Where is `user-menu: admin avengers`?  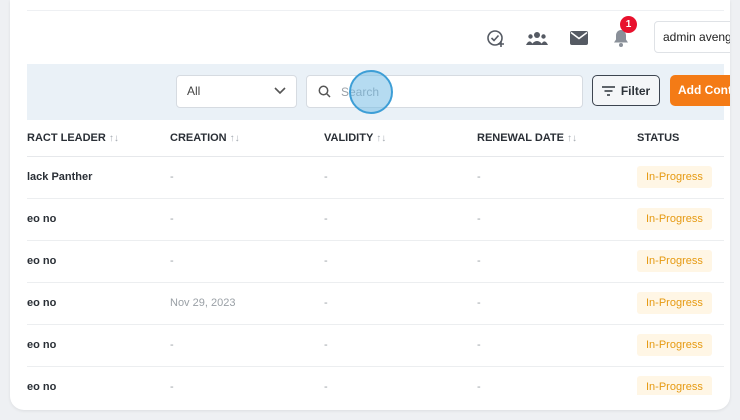 user-menu: admin avengers is located at coordinates (692, 37).